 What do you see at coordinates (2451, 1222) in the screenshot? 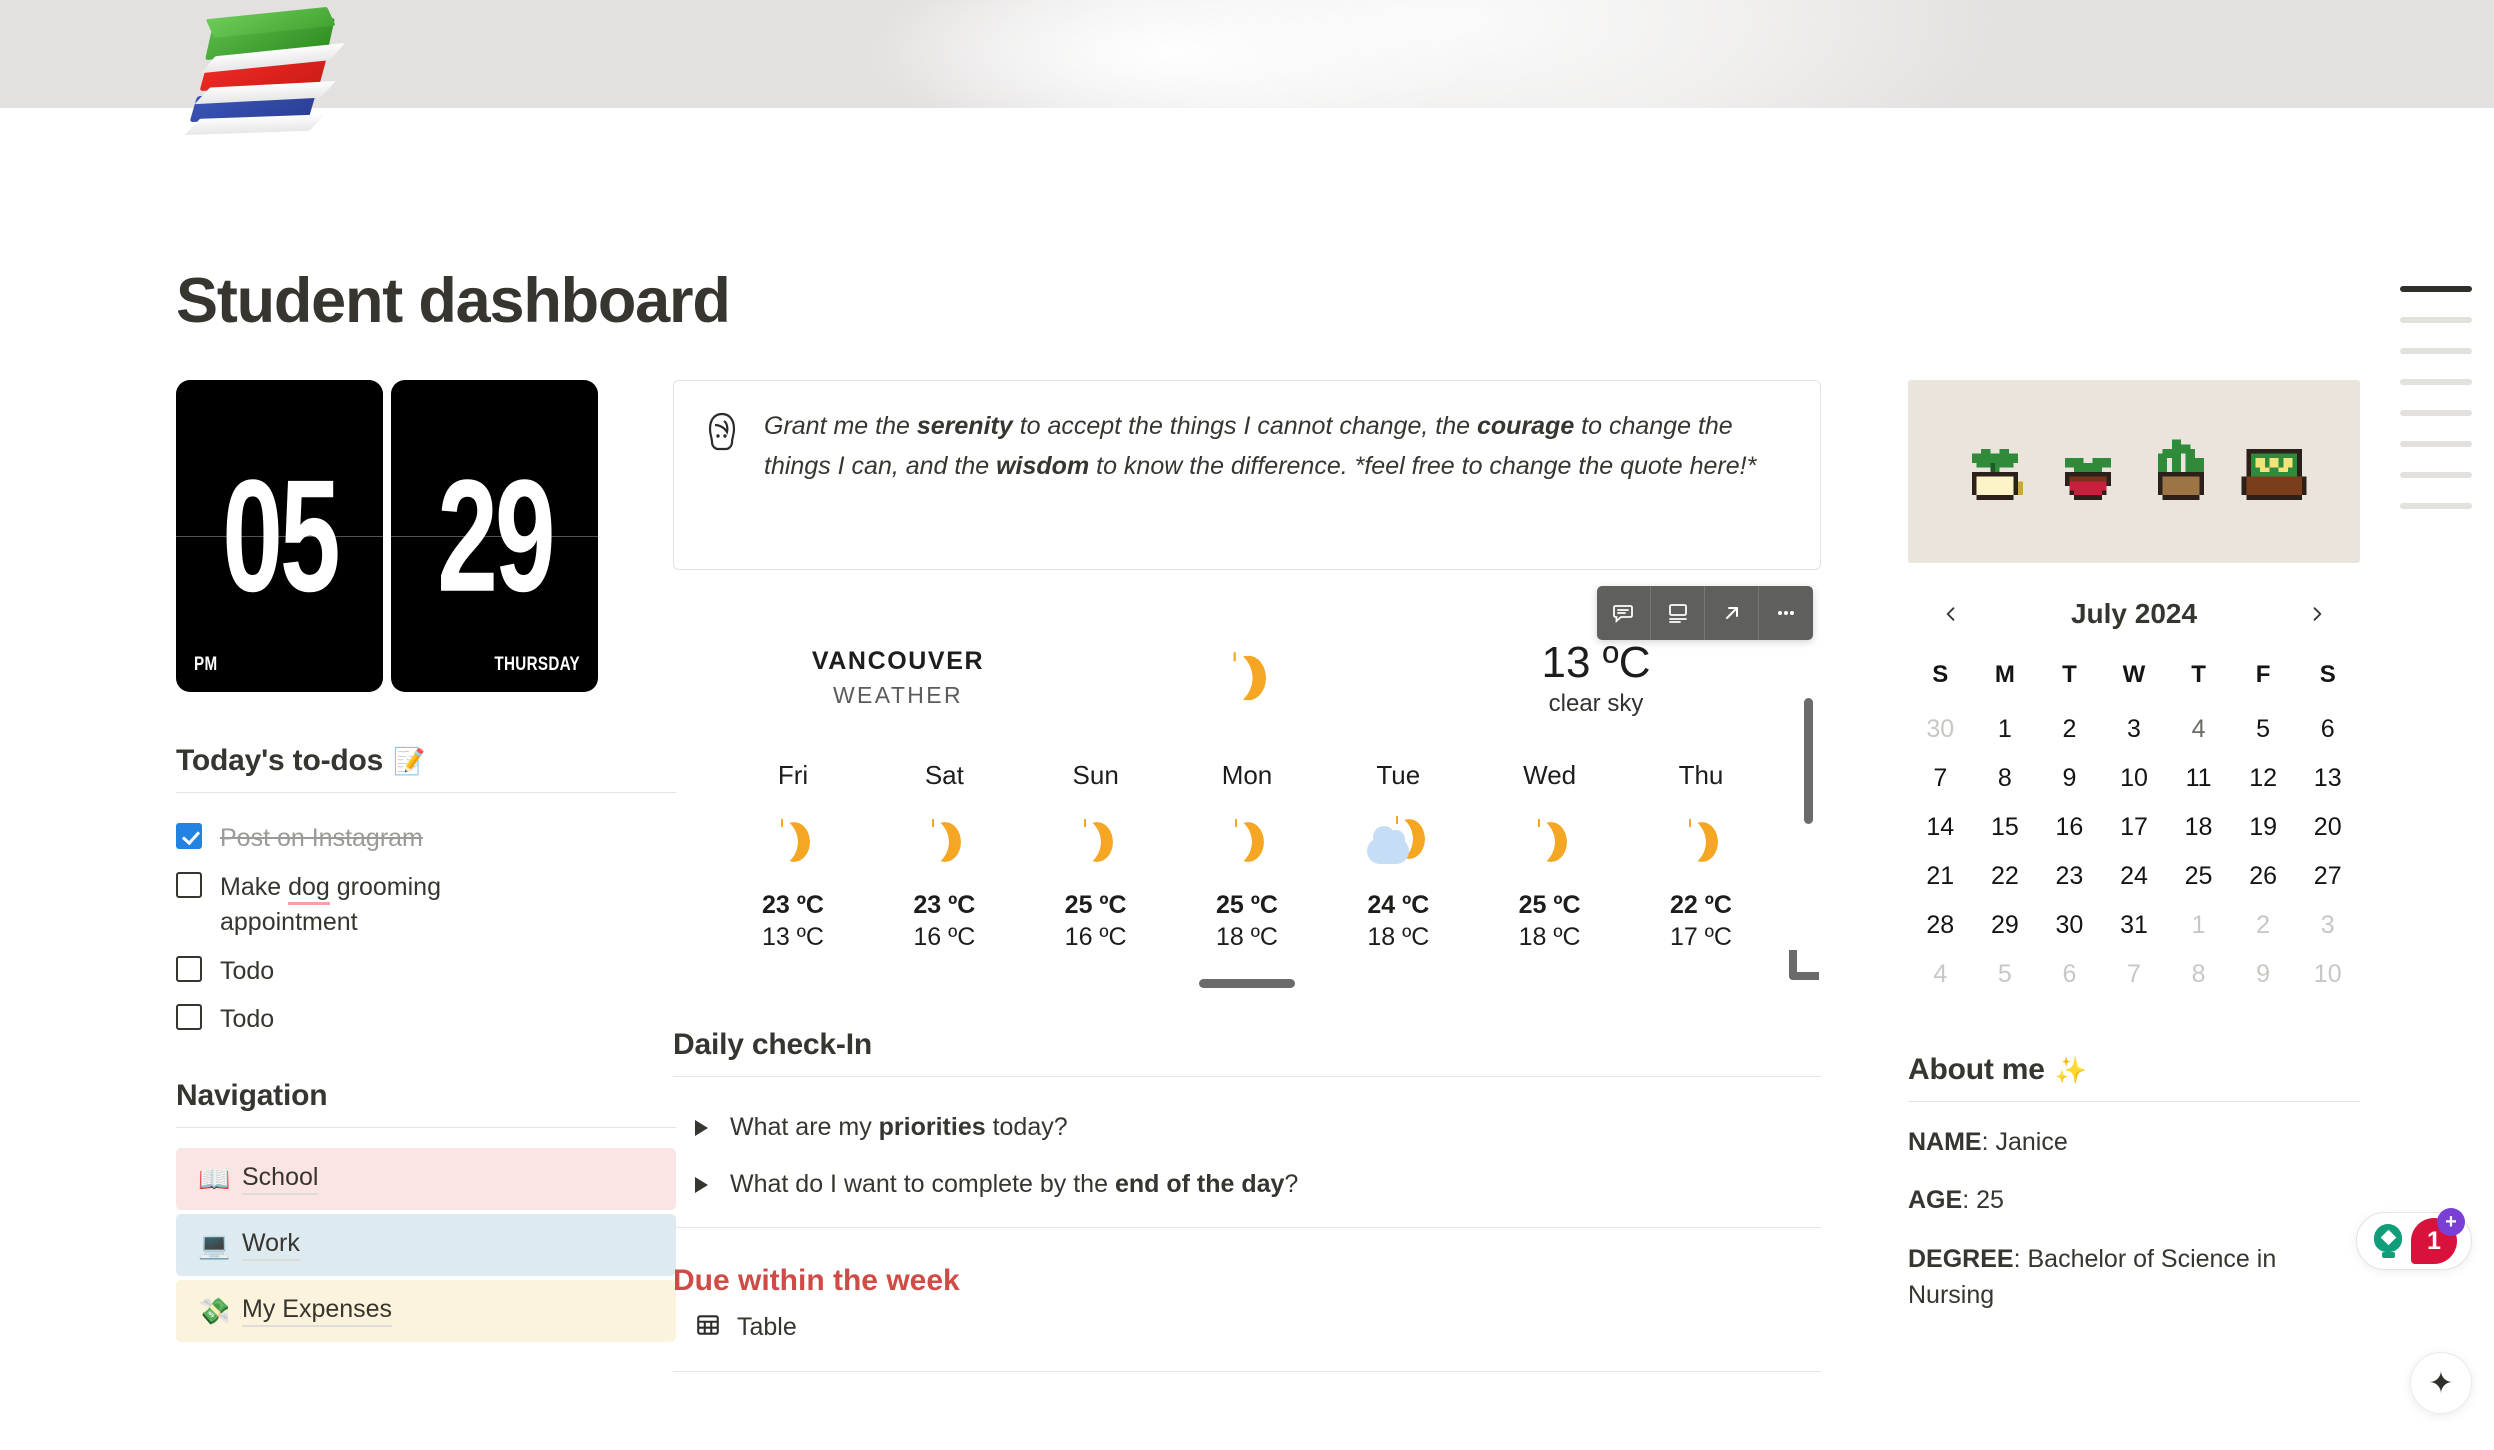
I see `plus-icon: +` at bounding box center [2451, 1222].